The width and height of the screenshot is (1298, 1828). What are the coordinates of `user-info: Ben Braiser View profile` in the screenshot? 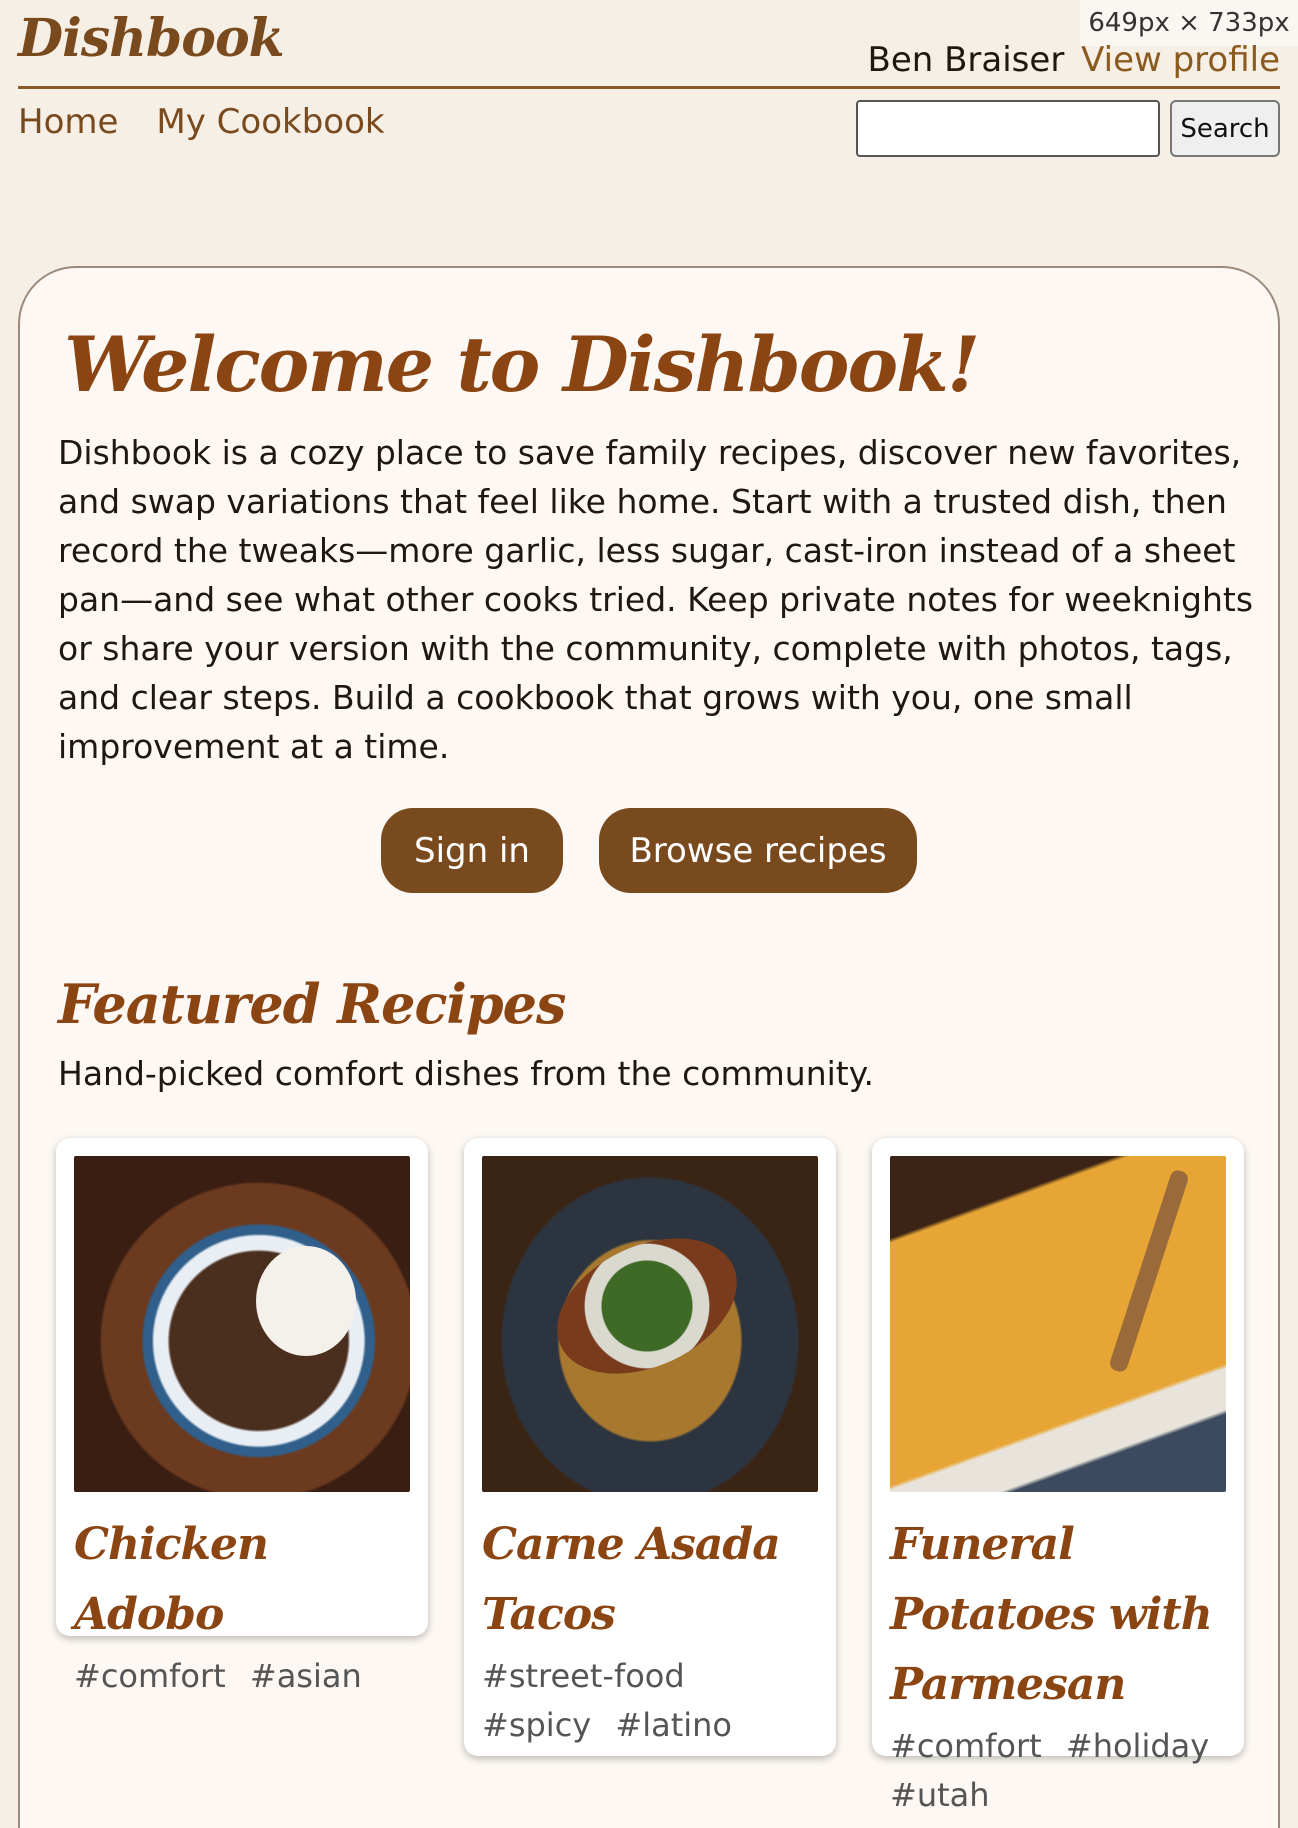 It's located at (1074, 60).